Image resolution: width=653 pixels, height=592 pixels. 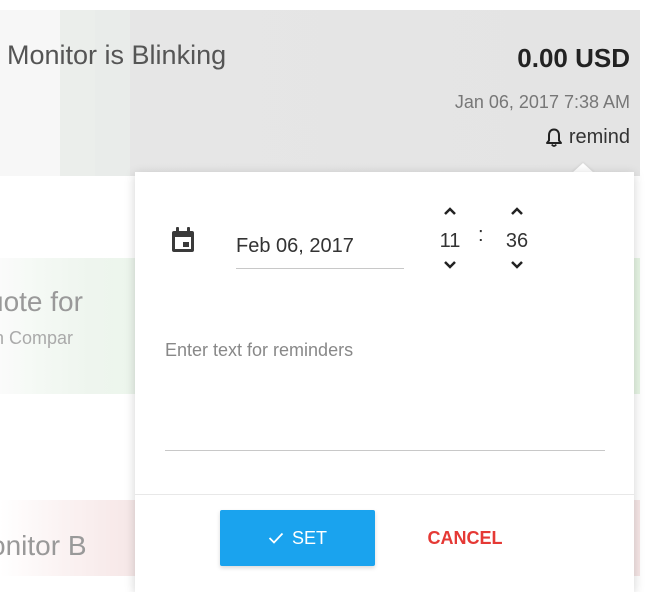 I want to click on reminder-date-input, so click(x=320, y=246).